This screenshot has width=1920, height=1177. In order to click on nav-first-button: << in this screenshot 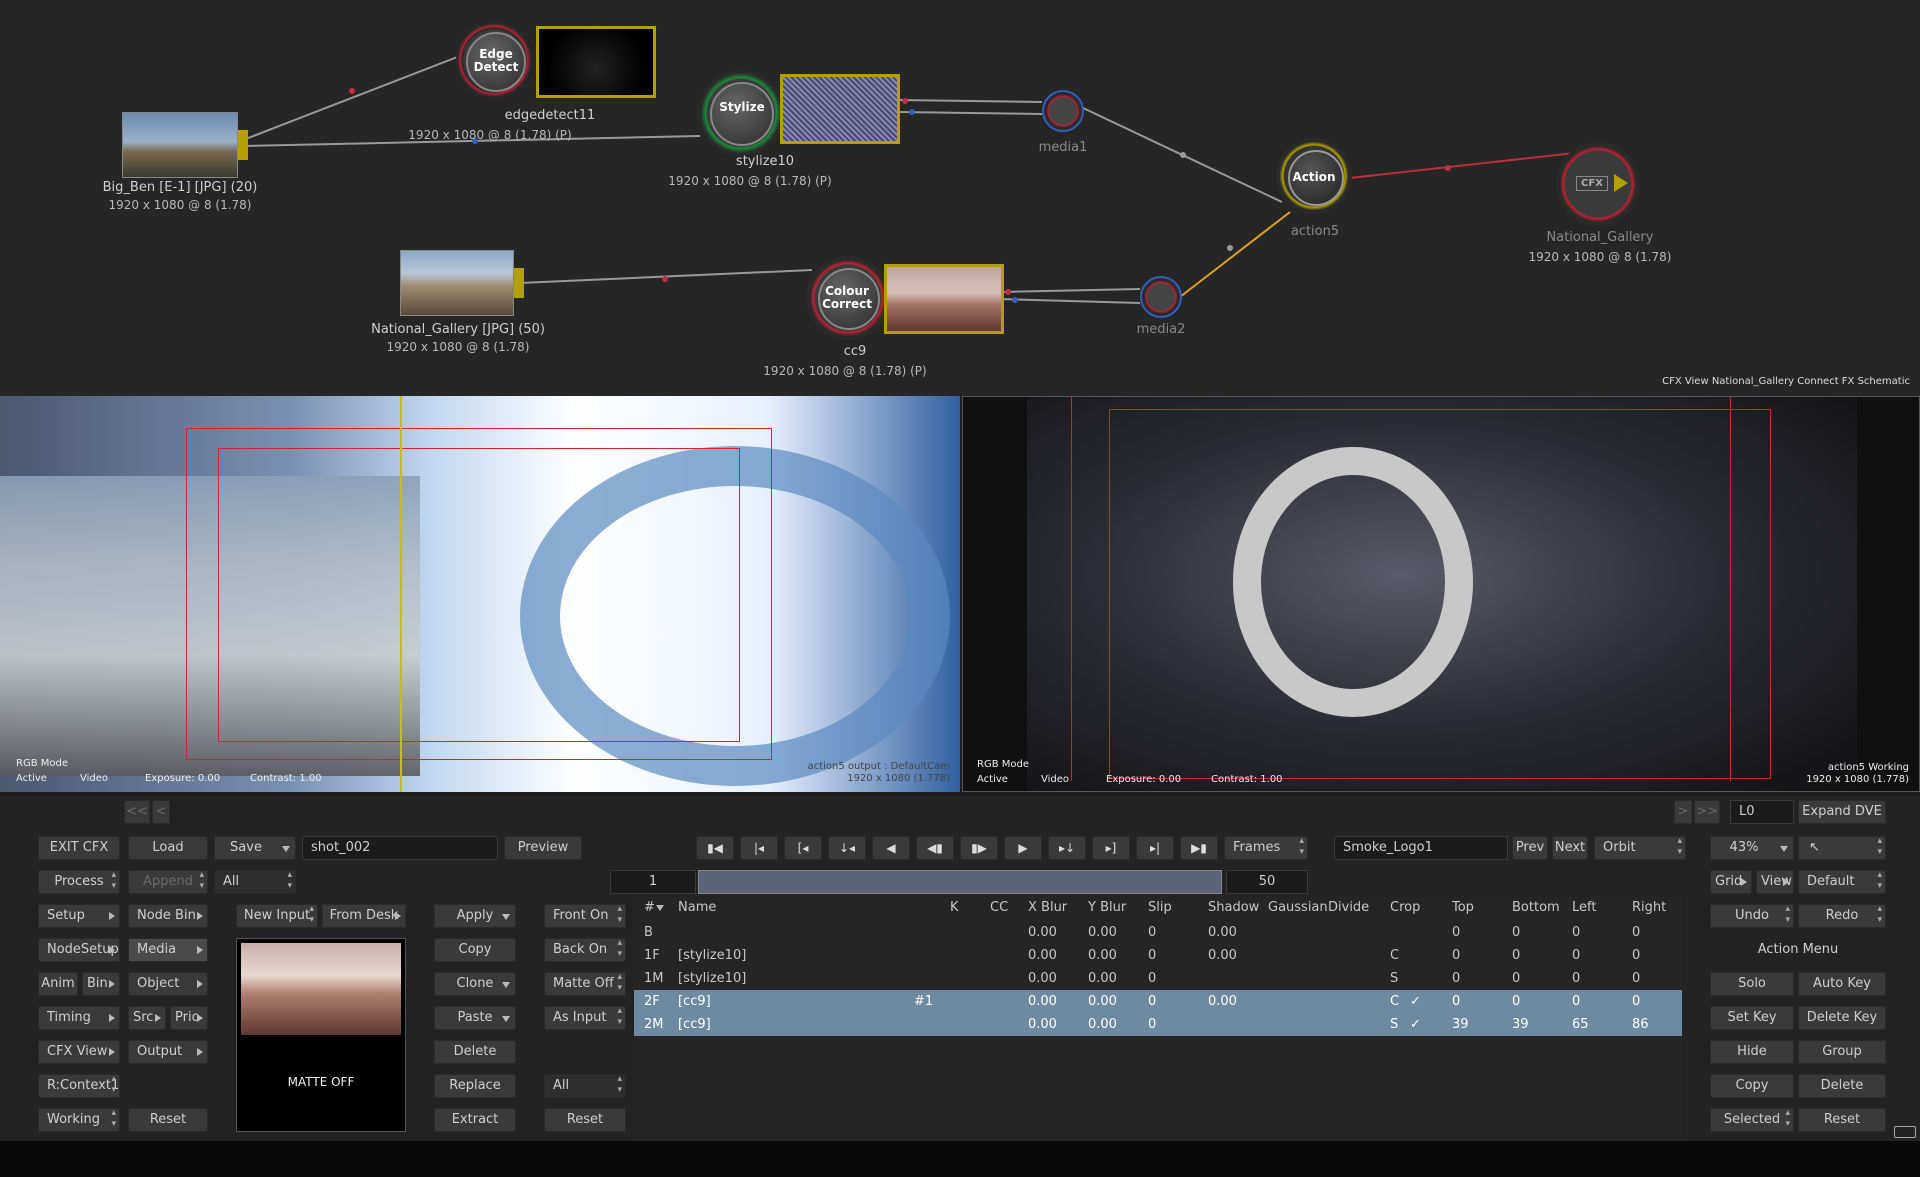, I will do `click(137, 812)`.